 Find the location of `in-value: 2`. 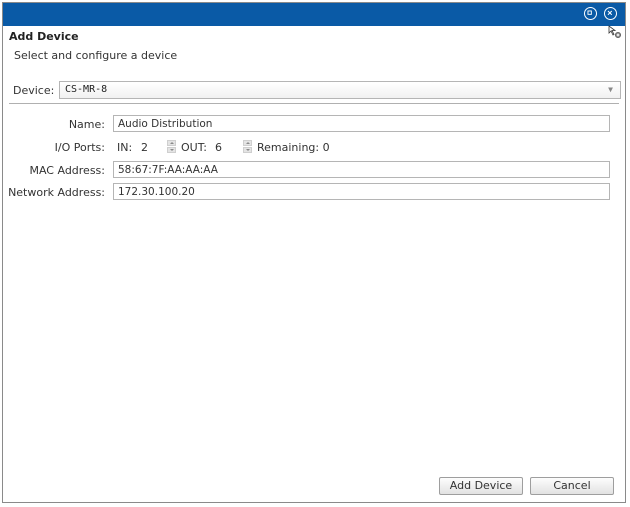

in-value: 2 is located at coordinates (144, 147).